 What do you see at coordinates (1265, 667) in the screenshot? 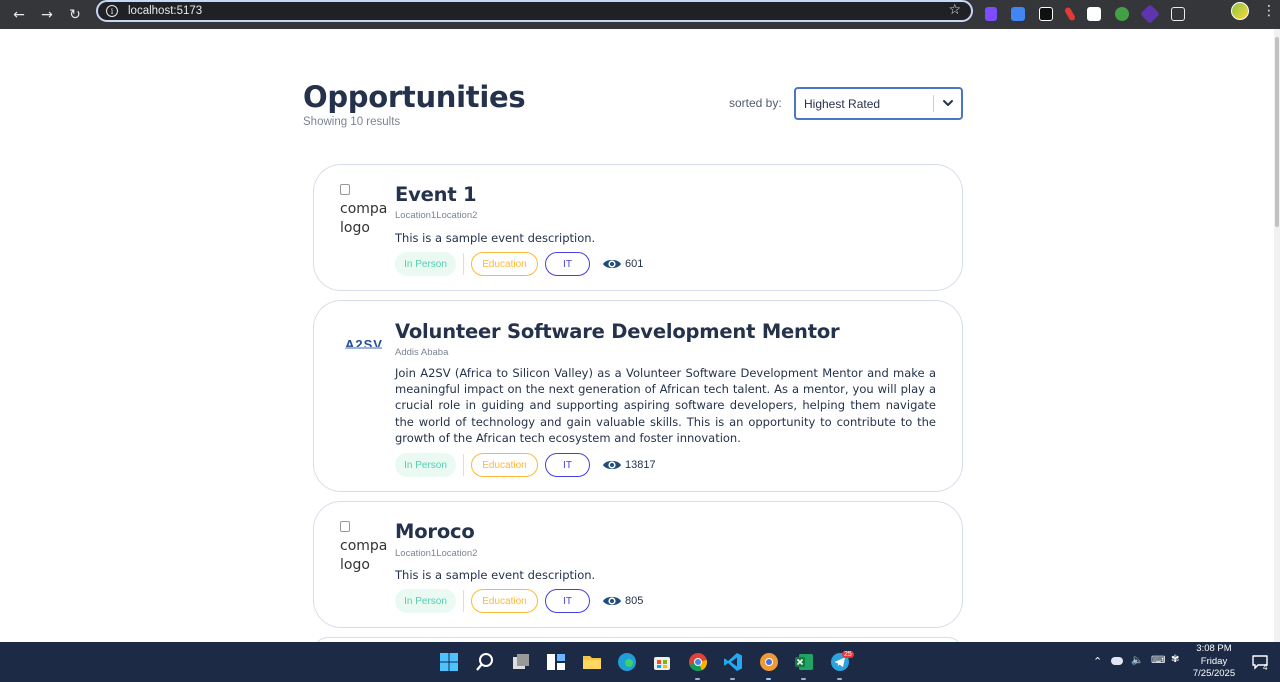
I see `notification-count: 4` at bounding box center [1265, 667].